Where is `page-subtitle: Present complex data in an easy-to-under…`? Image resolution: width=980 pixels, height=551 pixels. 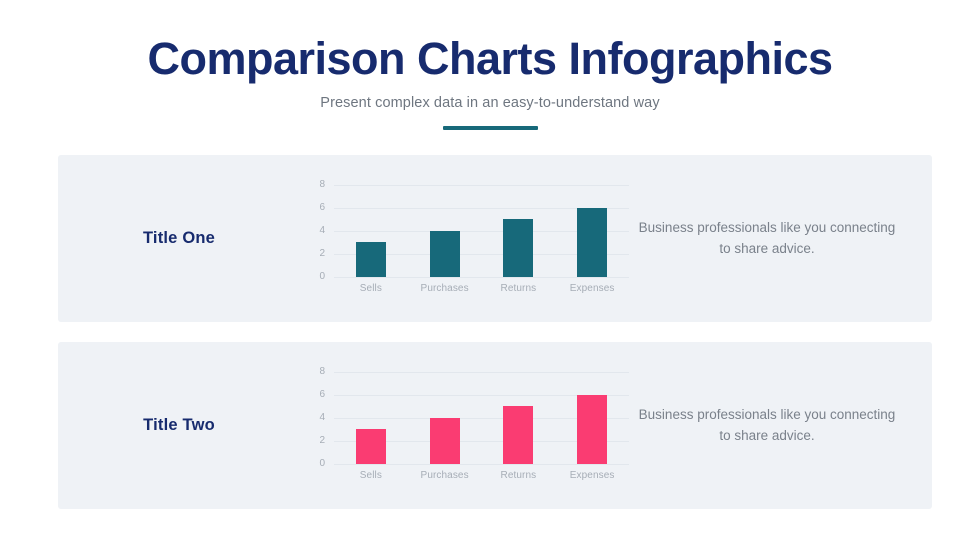
page-subtitle: Present complex data in an easy-to-under… is located at coordinates (490, 102).